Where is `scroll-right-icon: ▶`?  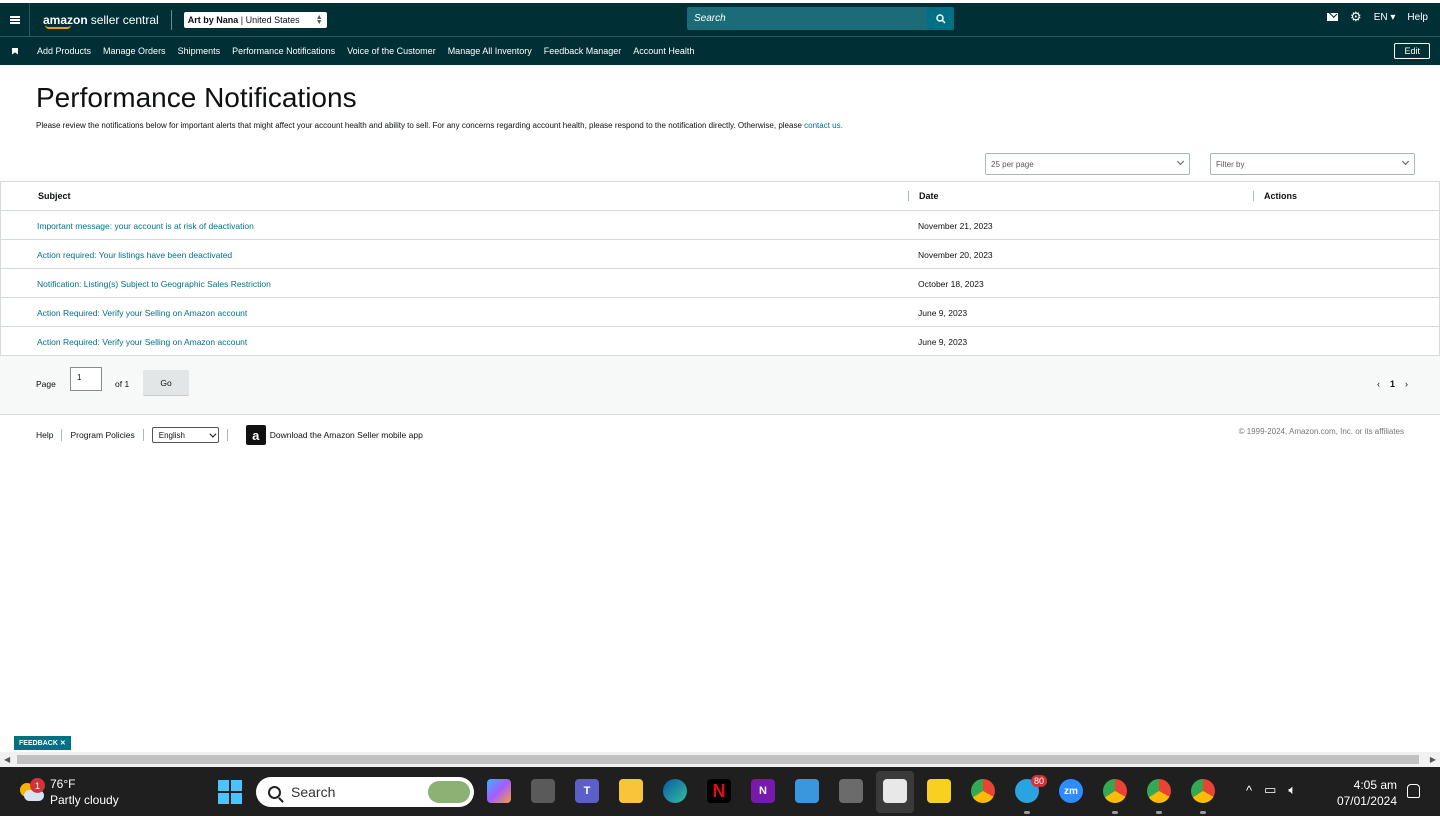 scroll-right-icon: ▶ is located at coordinates (1433, 759).